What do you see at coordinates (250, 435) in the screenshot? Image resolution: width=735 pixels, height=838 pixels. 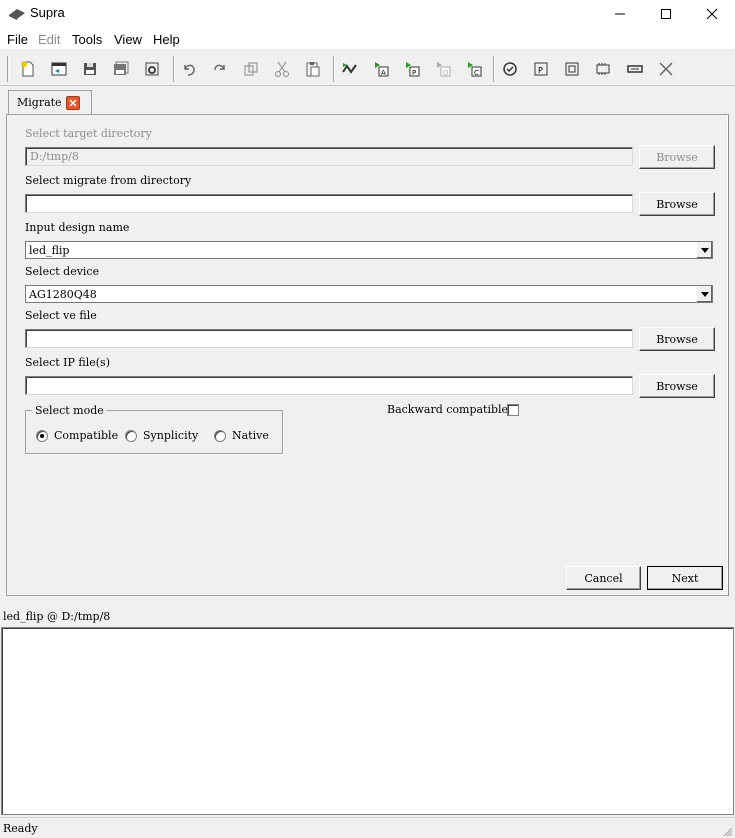 I see `mode-native-label: Native` at bounding box center [250, 435].